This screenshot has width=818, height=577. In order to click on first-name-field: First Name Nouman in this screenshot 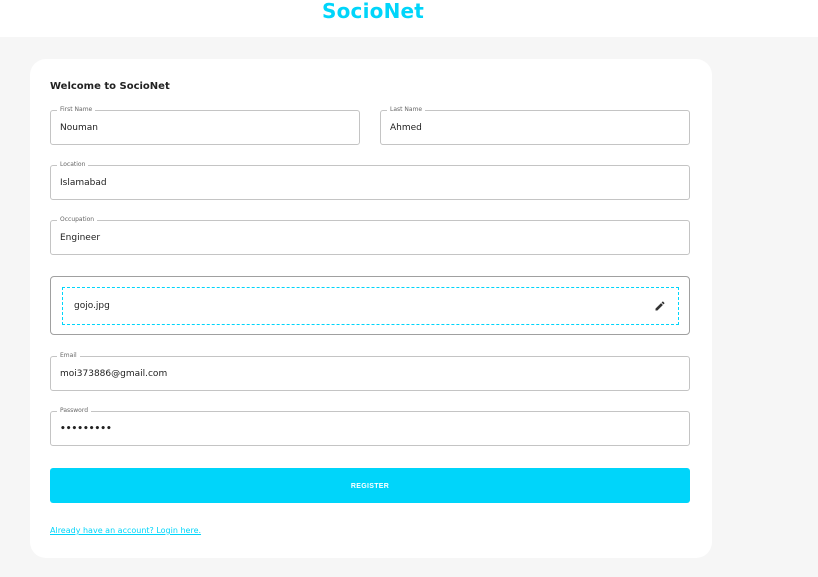, I will do `click(205, 125)`.